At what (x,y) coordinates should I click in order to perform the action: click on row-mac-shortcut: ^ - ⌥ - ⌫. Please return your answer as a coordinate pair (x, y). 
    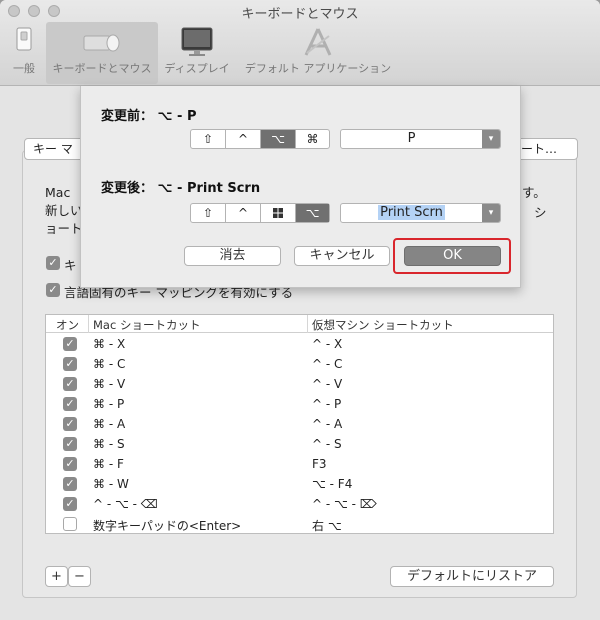
    Looking at the image, I should click on (125, 504).